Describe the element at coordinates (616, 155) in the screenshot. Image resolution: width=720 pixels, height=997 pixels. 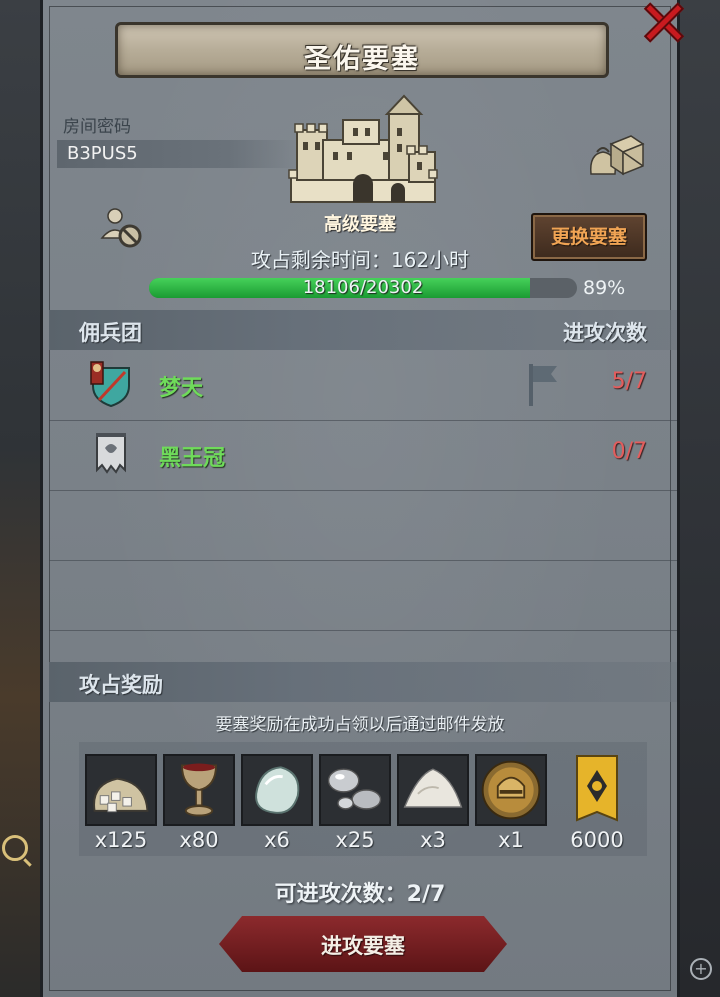
I see `supplies-icon` at that location.